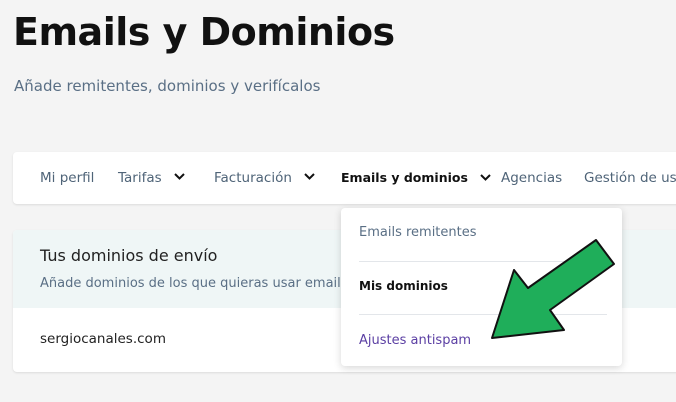 The height and width of the screenshot is (402, 676). I want to click on nav-item-label: Facturación, so click(253, 178).